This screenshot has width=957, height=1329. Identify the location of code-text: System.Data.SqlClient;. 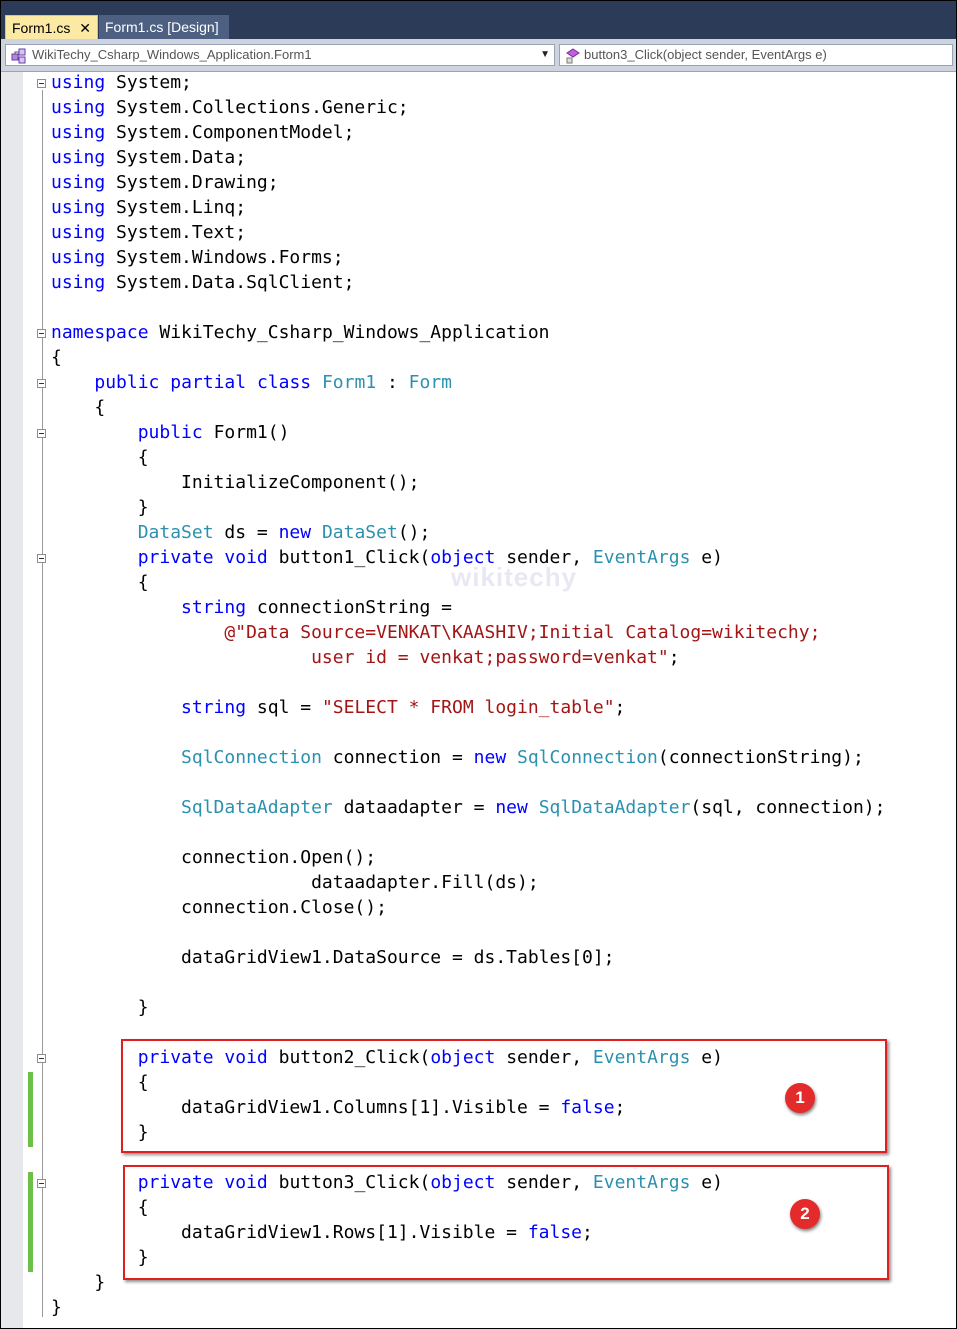
(230, 282).